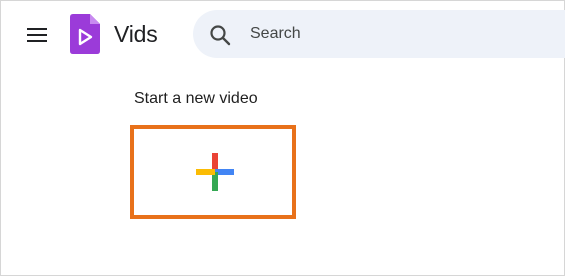 The height and width of the screenshot is (276, 565). What do you see at coordinates (407, 34) in the screenshot?
I see `search-input` at bounding box center [407, 34].